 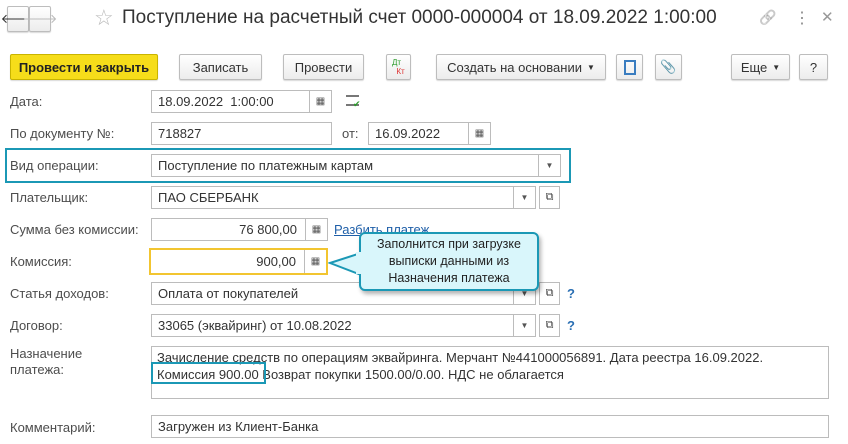 What do you see at coordinates (59, 293) in the screenshot?
I see `income-item-label: Статья доходов:` at bounding box center [59, 293].